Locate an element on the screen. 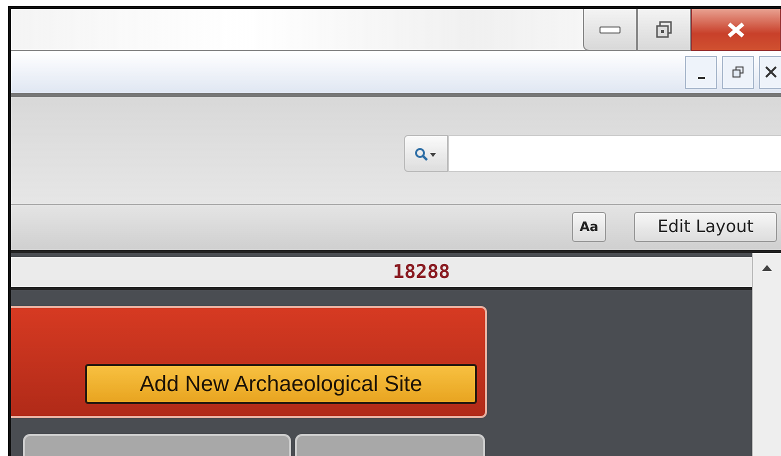  record-number: 18288 is located at coordinates (421, 272).